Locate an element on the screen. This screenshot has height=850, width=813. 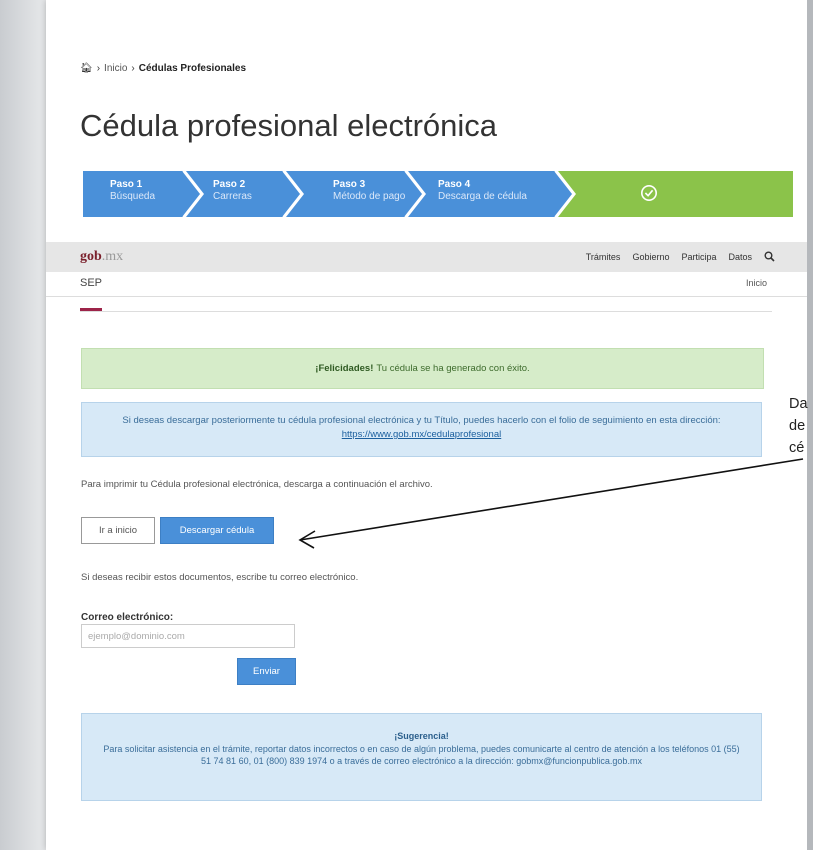
sub-navbar: SEP Inicio is located at coordinates (426, 284).